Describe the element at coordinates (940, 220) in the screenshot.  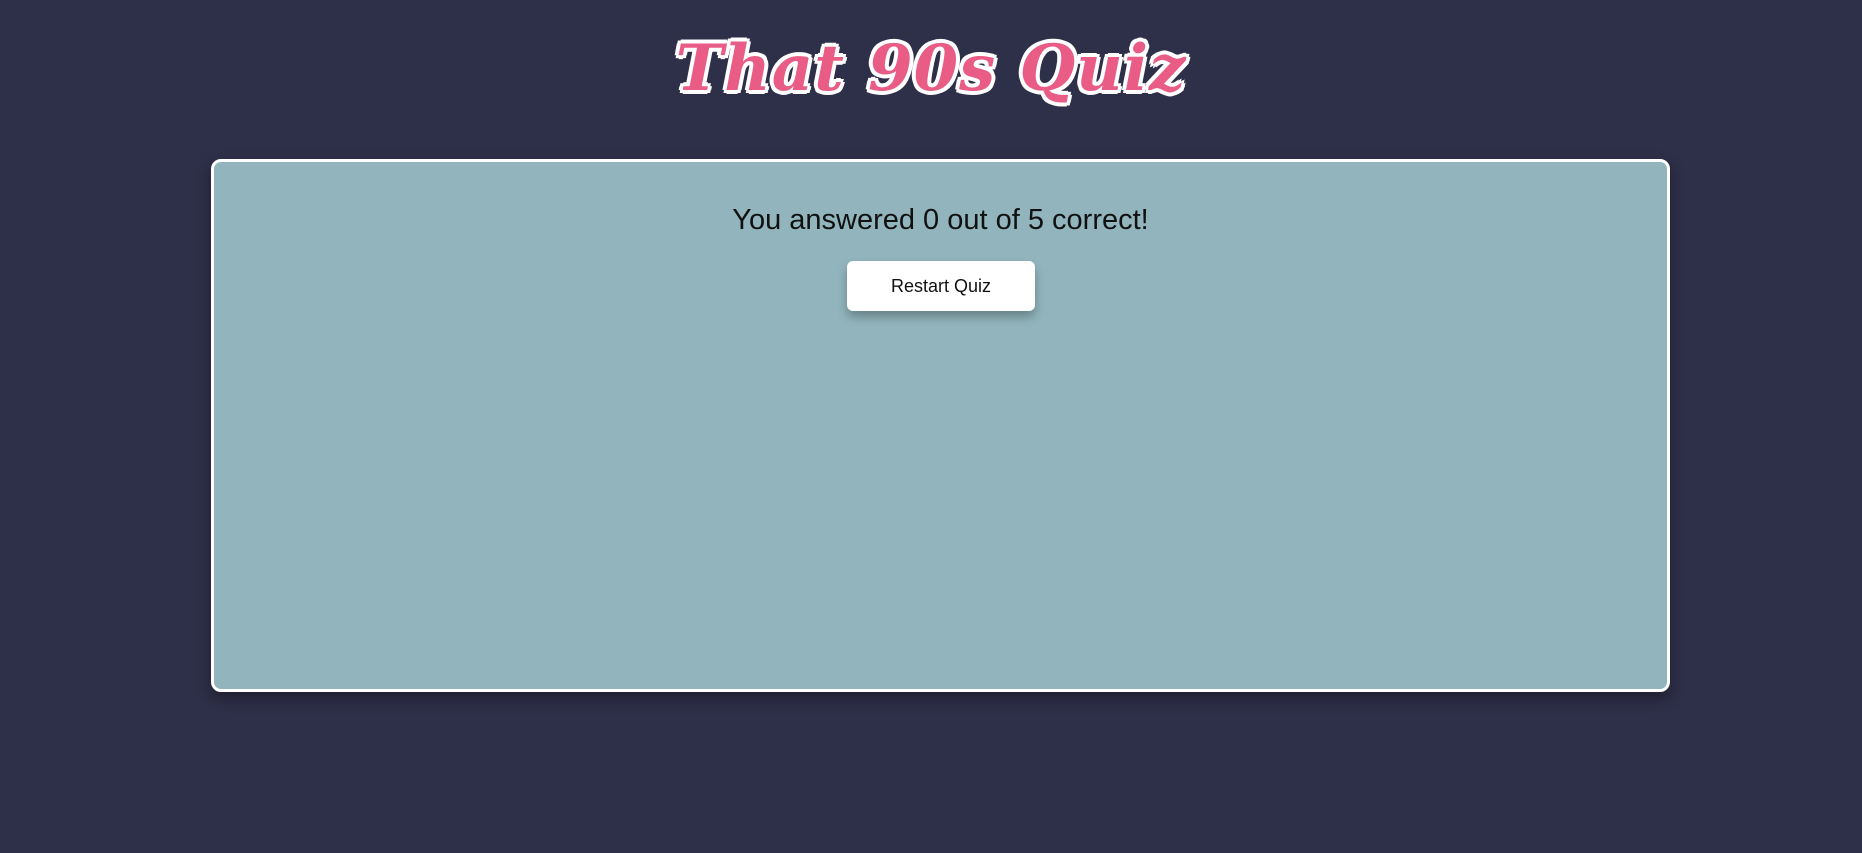
I see `score-result-text: You answered 0 out of 5 correct!` at that location.